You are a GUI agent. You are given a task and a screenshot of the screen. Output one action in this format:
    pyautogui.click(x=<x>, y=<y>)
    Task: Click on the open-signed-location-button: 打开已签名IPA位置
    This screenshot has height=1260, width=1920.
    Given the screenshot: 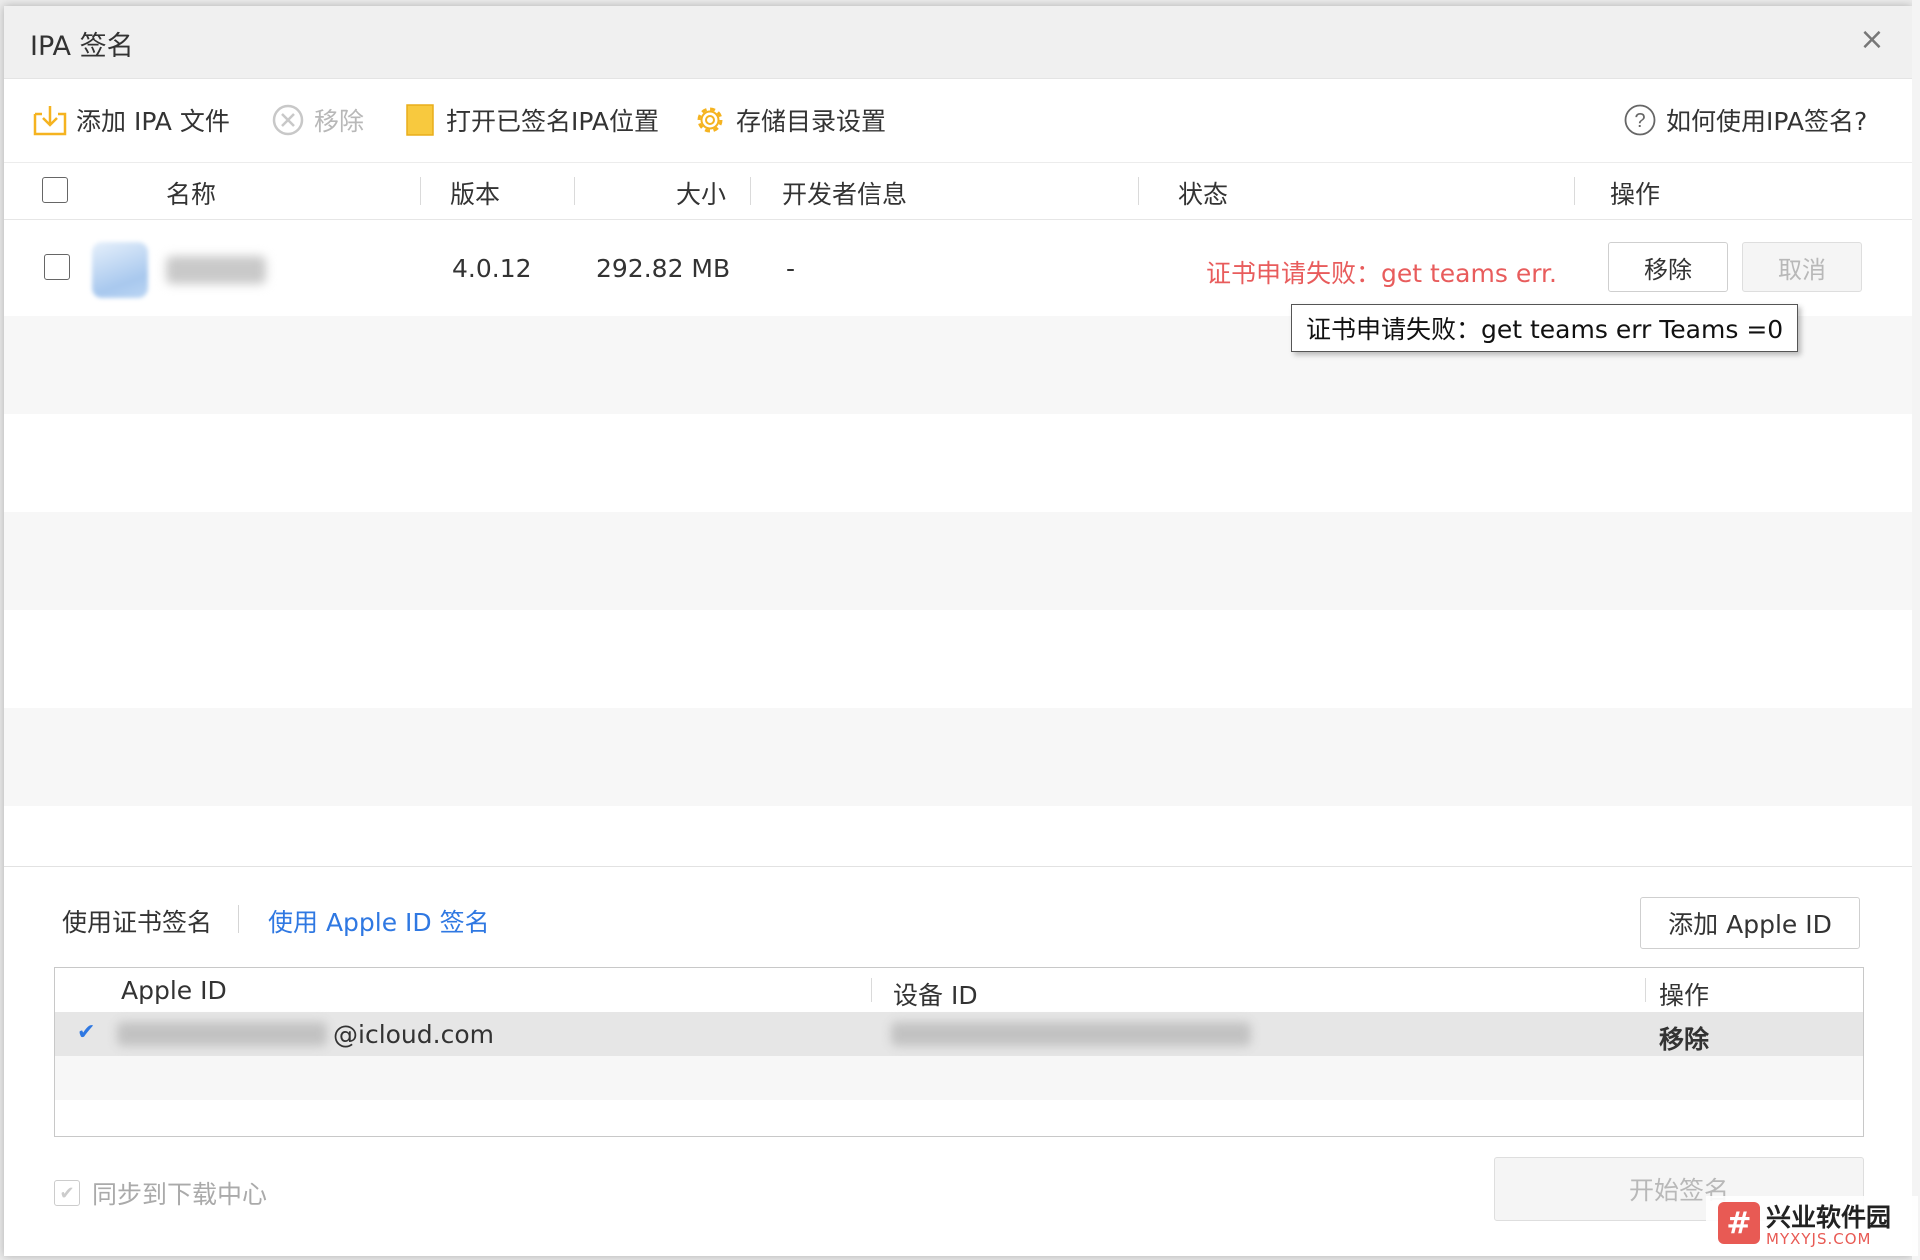 What is the action you would take?
    pyautogui.click(x=530, y=120)
    